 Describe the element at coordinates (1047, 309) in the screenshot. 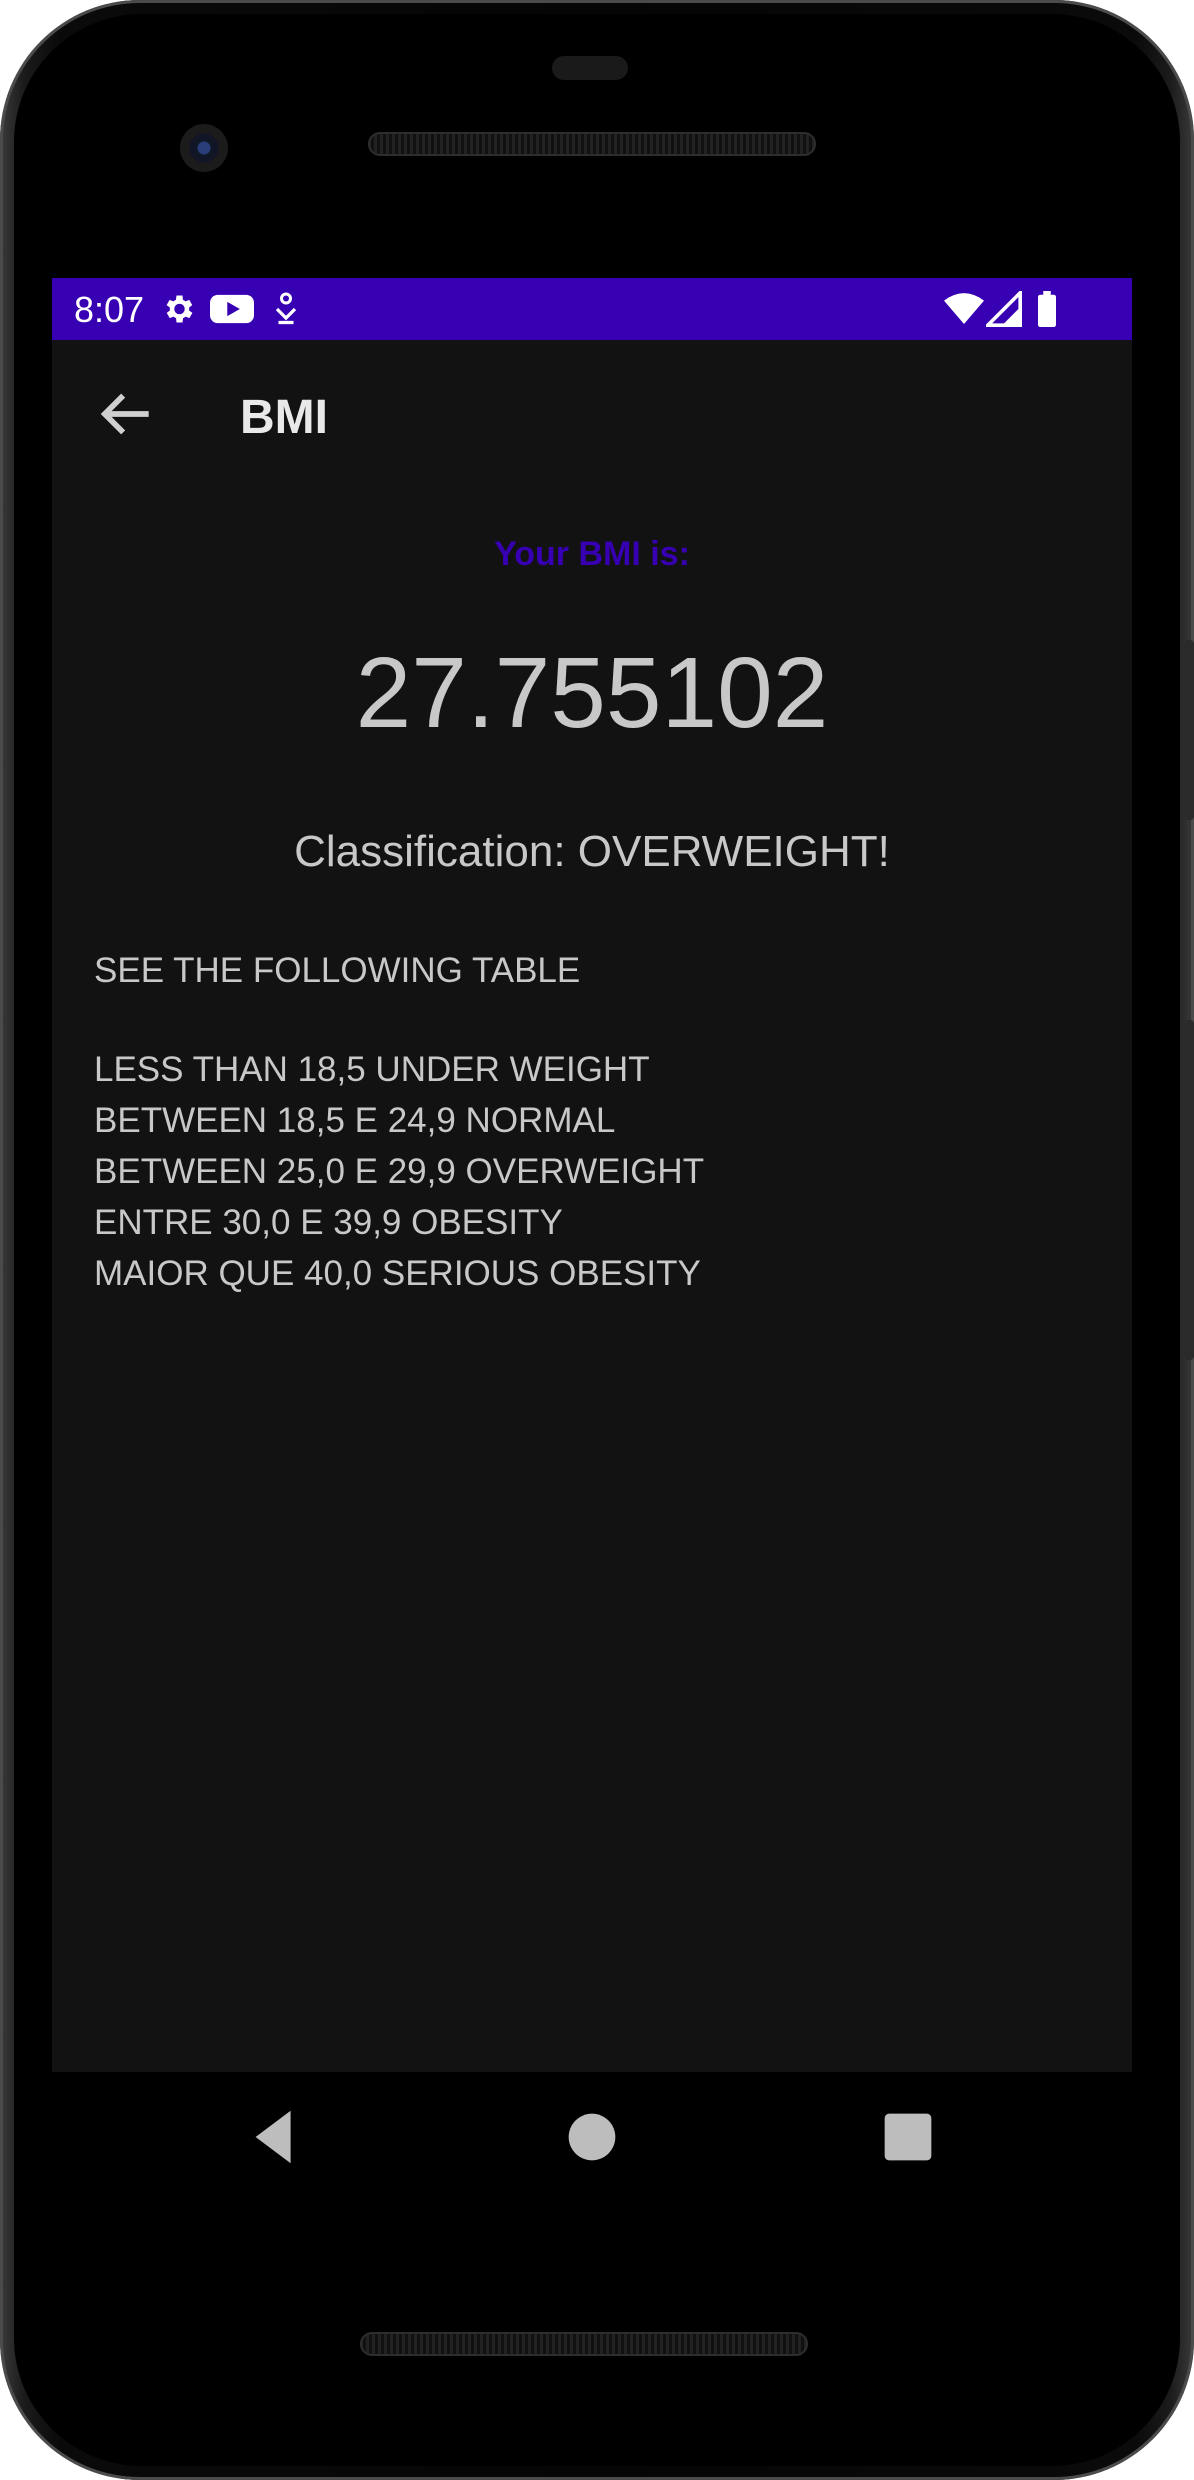

I see `battery-icon` at that location.